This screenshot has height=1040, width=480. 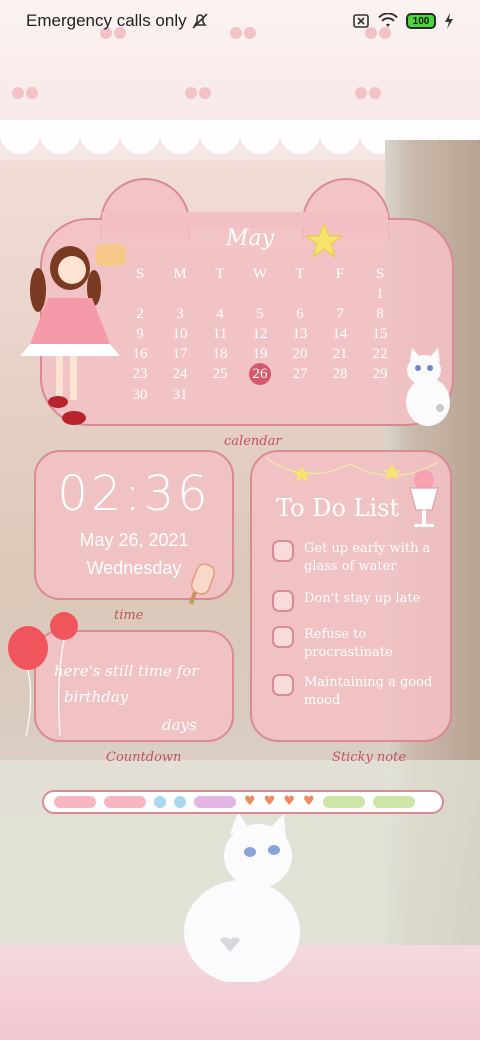 I want to click on calendar-day: 8, so click(x=380, y=314).